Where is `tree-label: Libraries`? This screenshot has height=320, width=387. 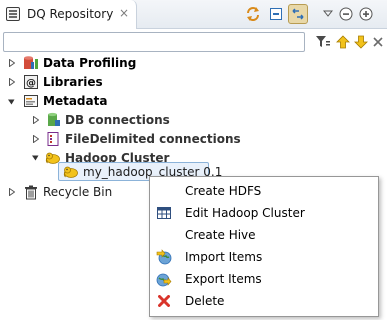 tree-label: Libraries is located at coordinates (73, 82).